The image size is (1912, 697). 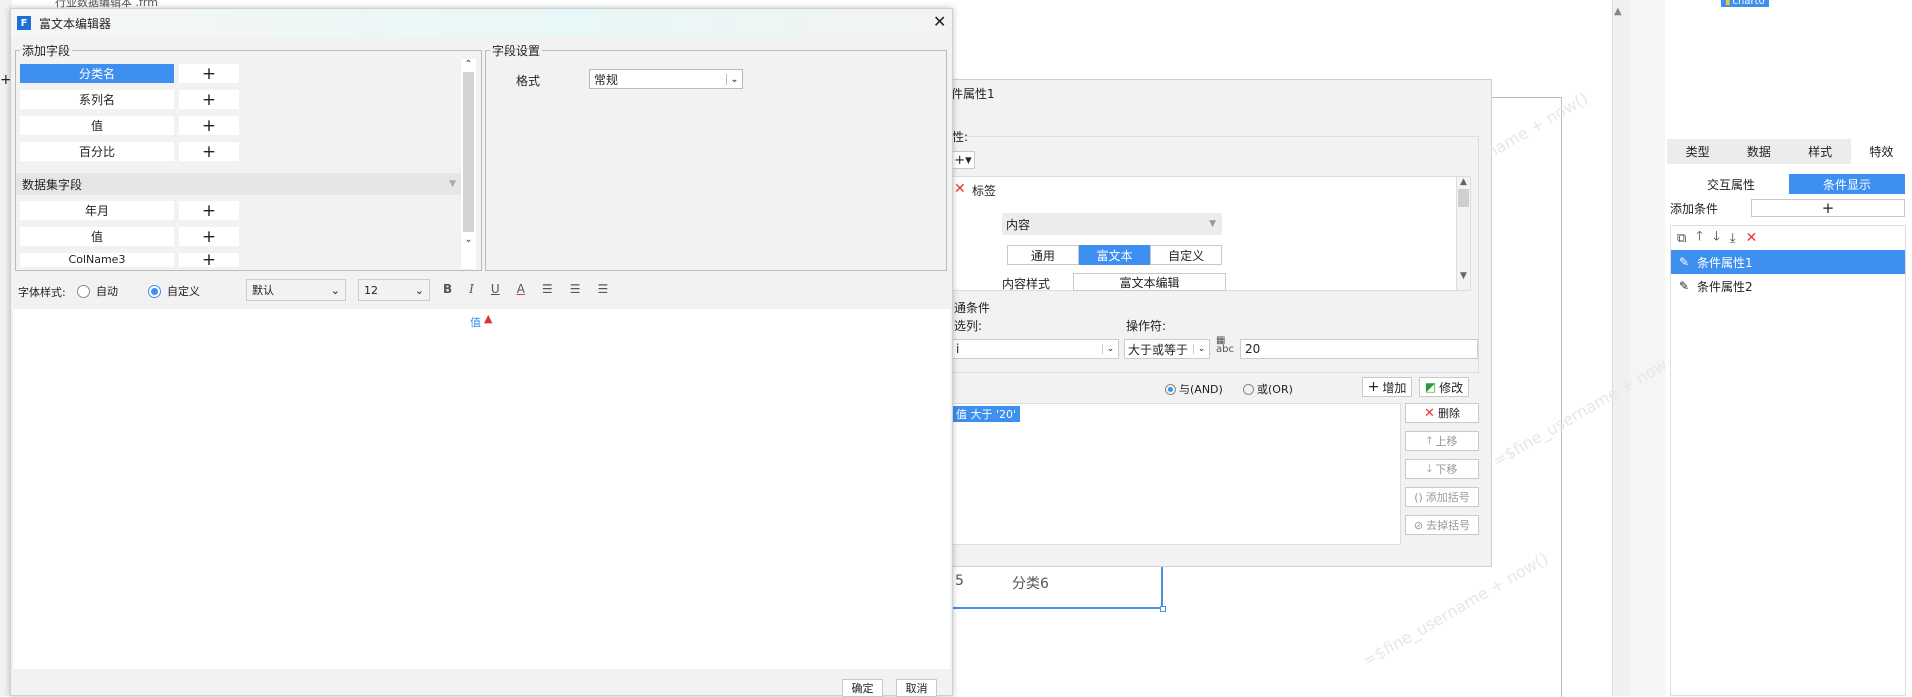 I want to click on bold-icon: B, so click(x=447, y=289).